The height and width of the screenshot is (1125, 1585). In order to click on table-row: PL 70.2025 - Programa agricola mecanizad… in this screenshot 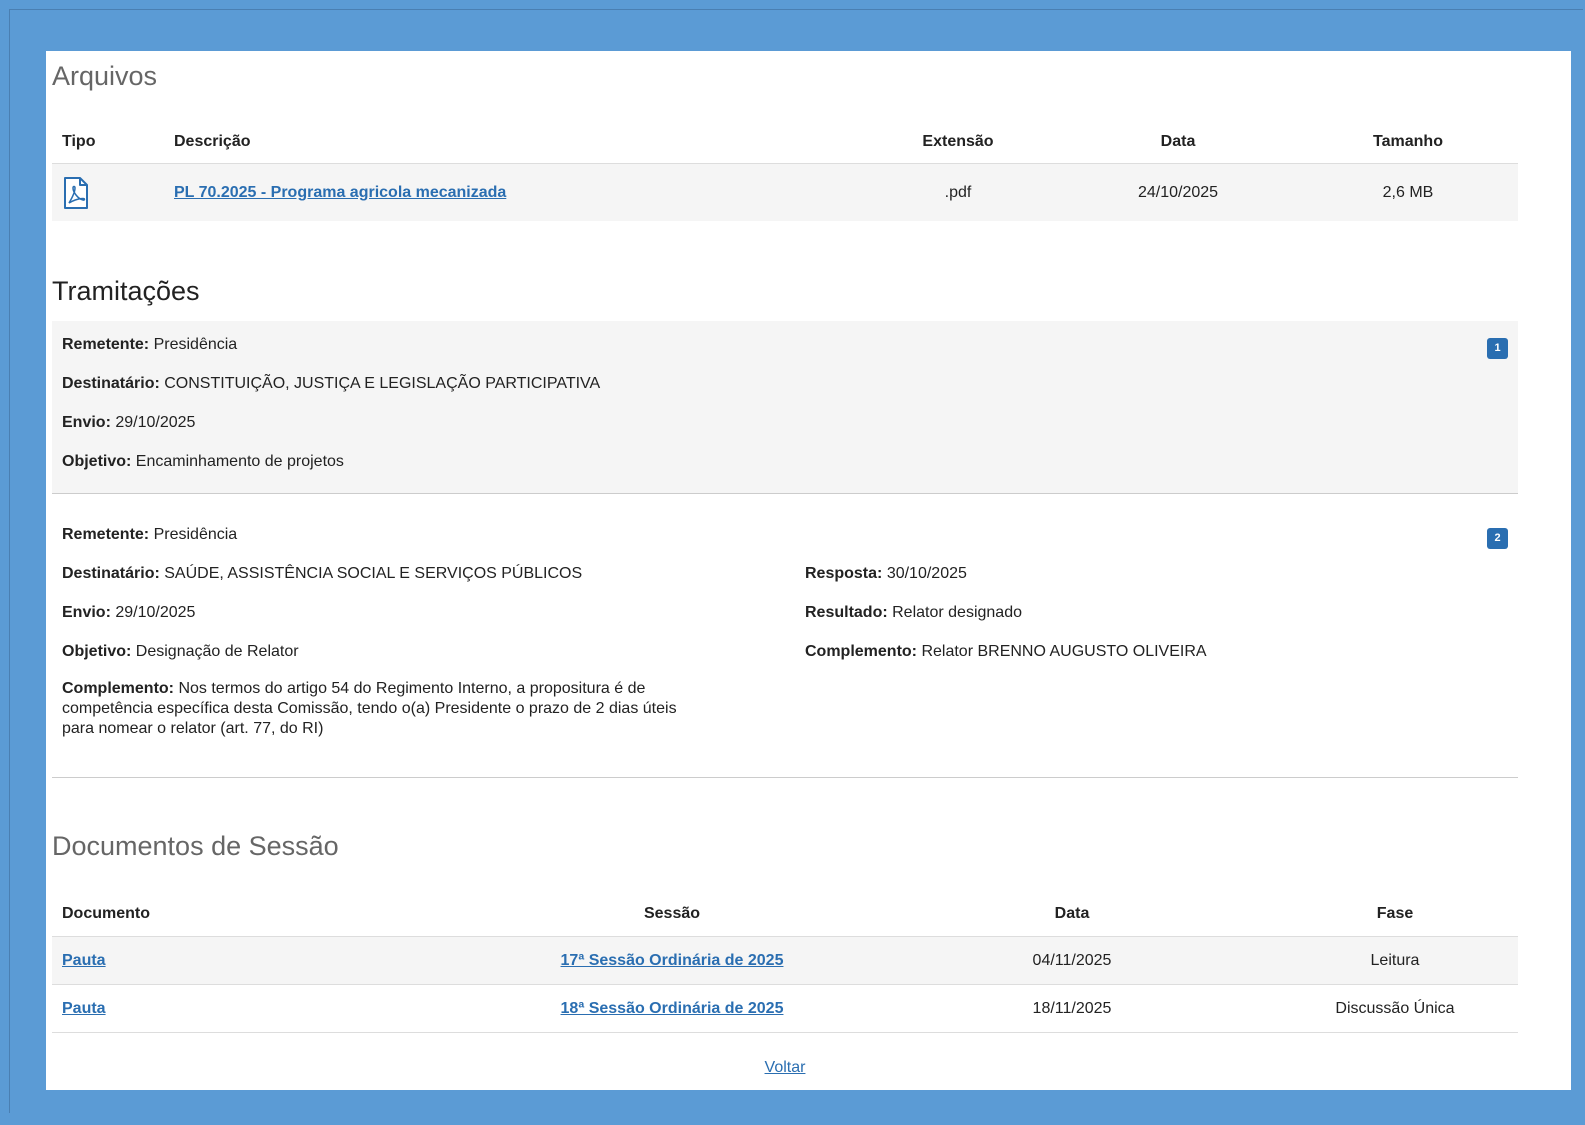, I will do `click(785, 192)`.